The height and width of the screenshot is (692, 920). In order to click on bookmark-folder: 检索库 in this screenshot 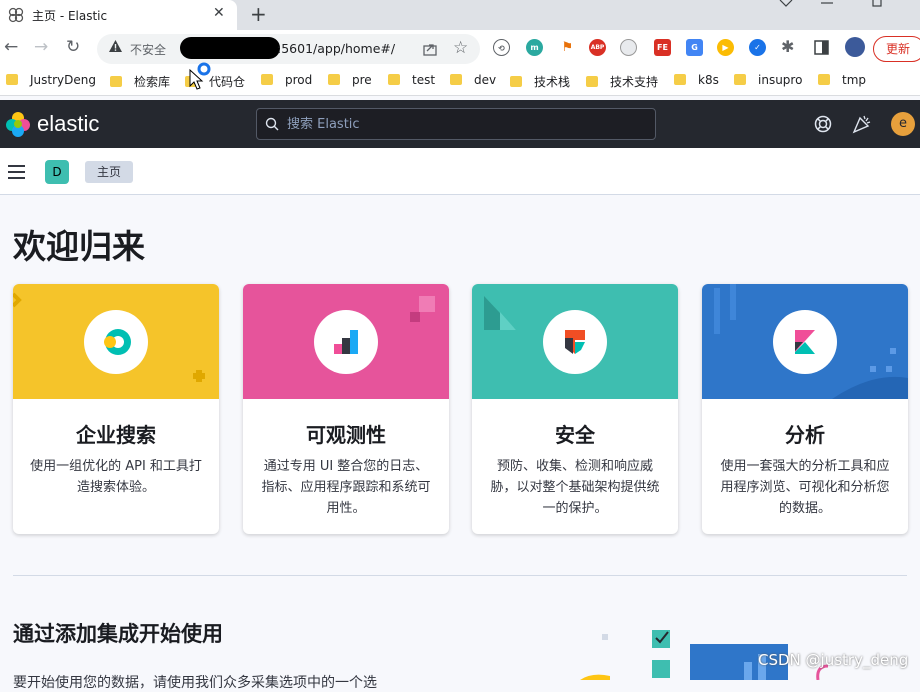, I will do `click(140, 81)`.